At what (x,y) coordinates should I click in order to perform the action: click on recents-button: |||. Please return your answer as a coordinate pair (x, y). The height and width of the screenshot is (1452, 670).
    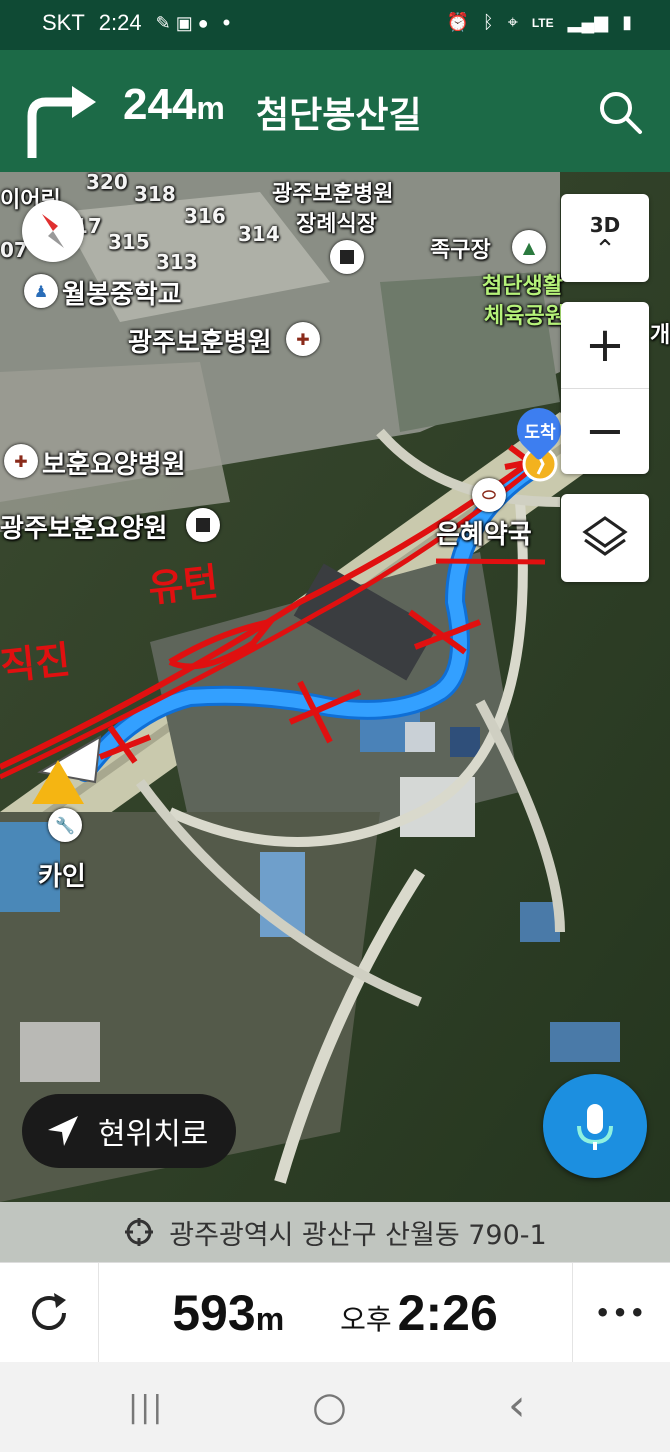
    Looking at the image, I should click on (146, 1407).